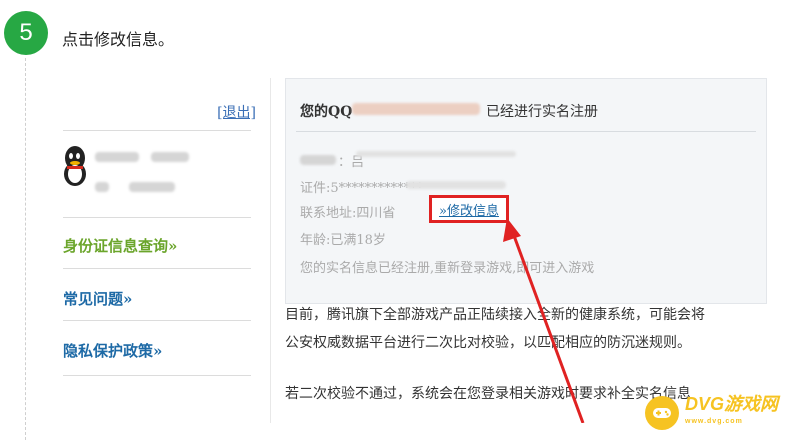 This screenshot has width=800, height=440. I want to click on gamepad-icon, so click(662, 413).